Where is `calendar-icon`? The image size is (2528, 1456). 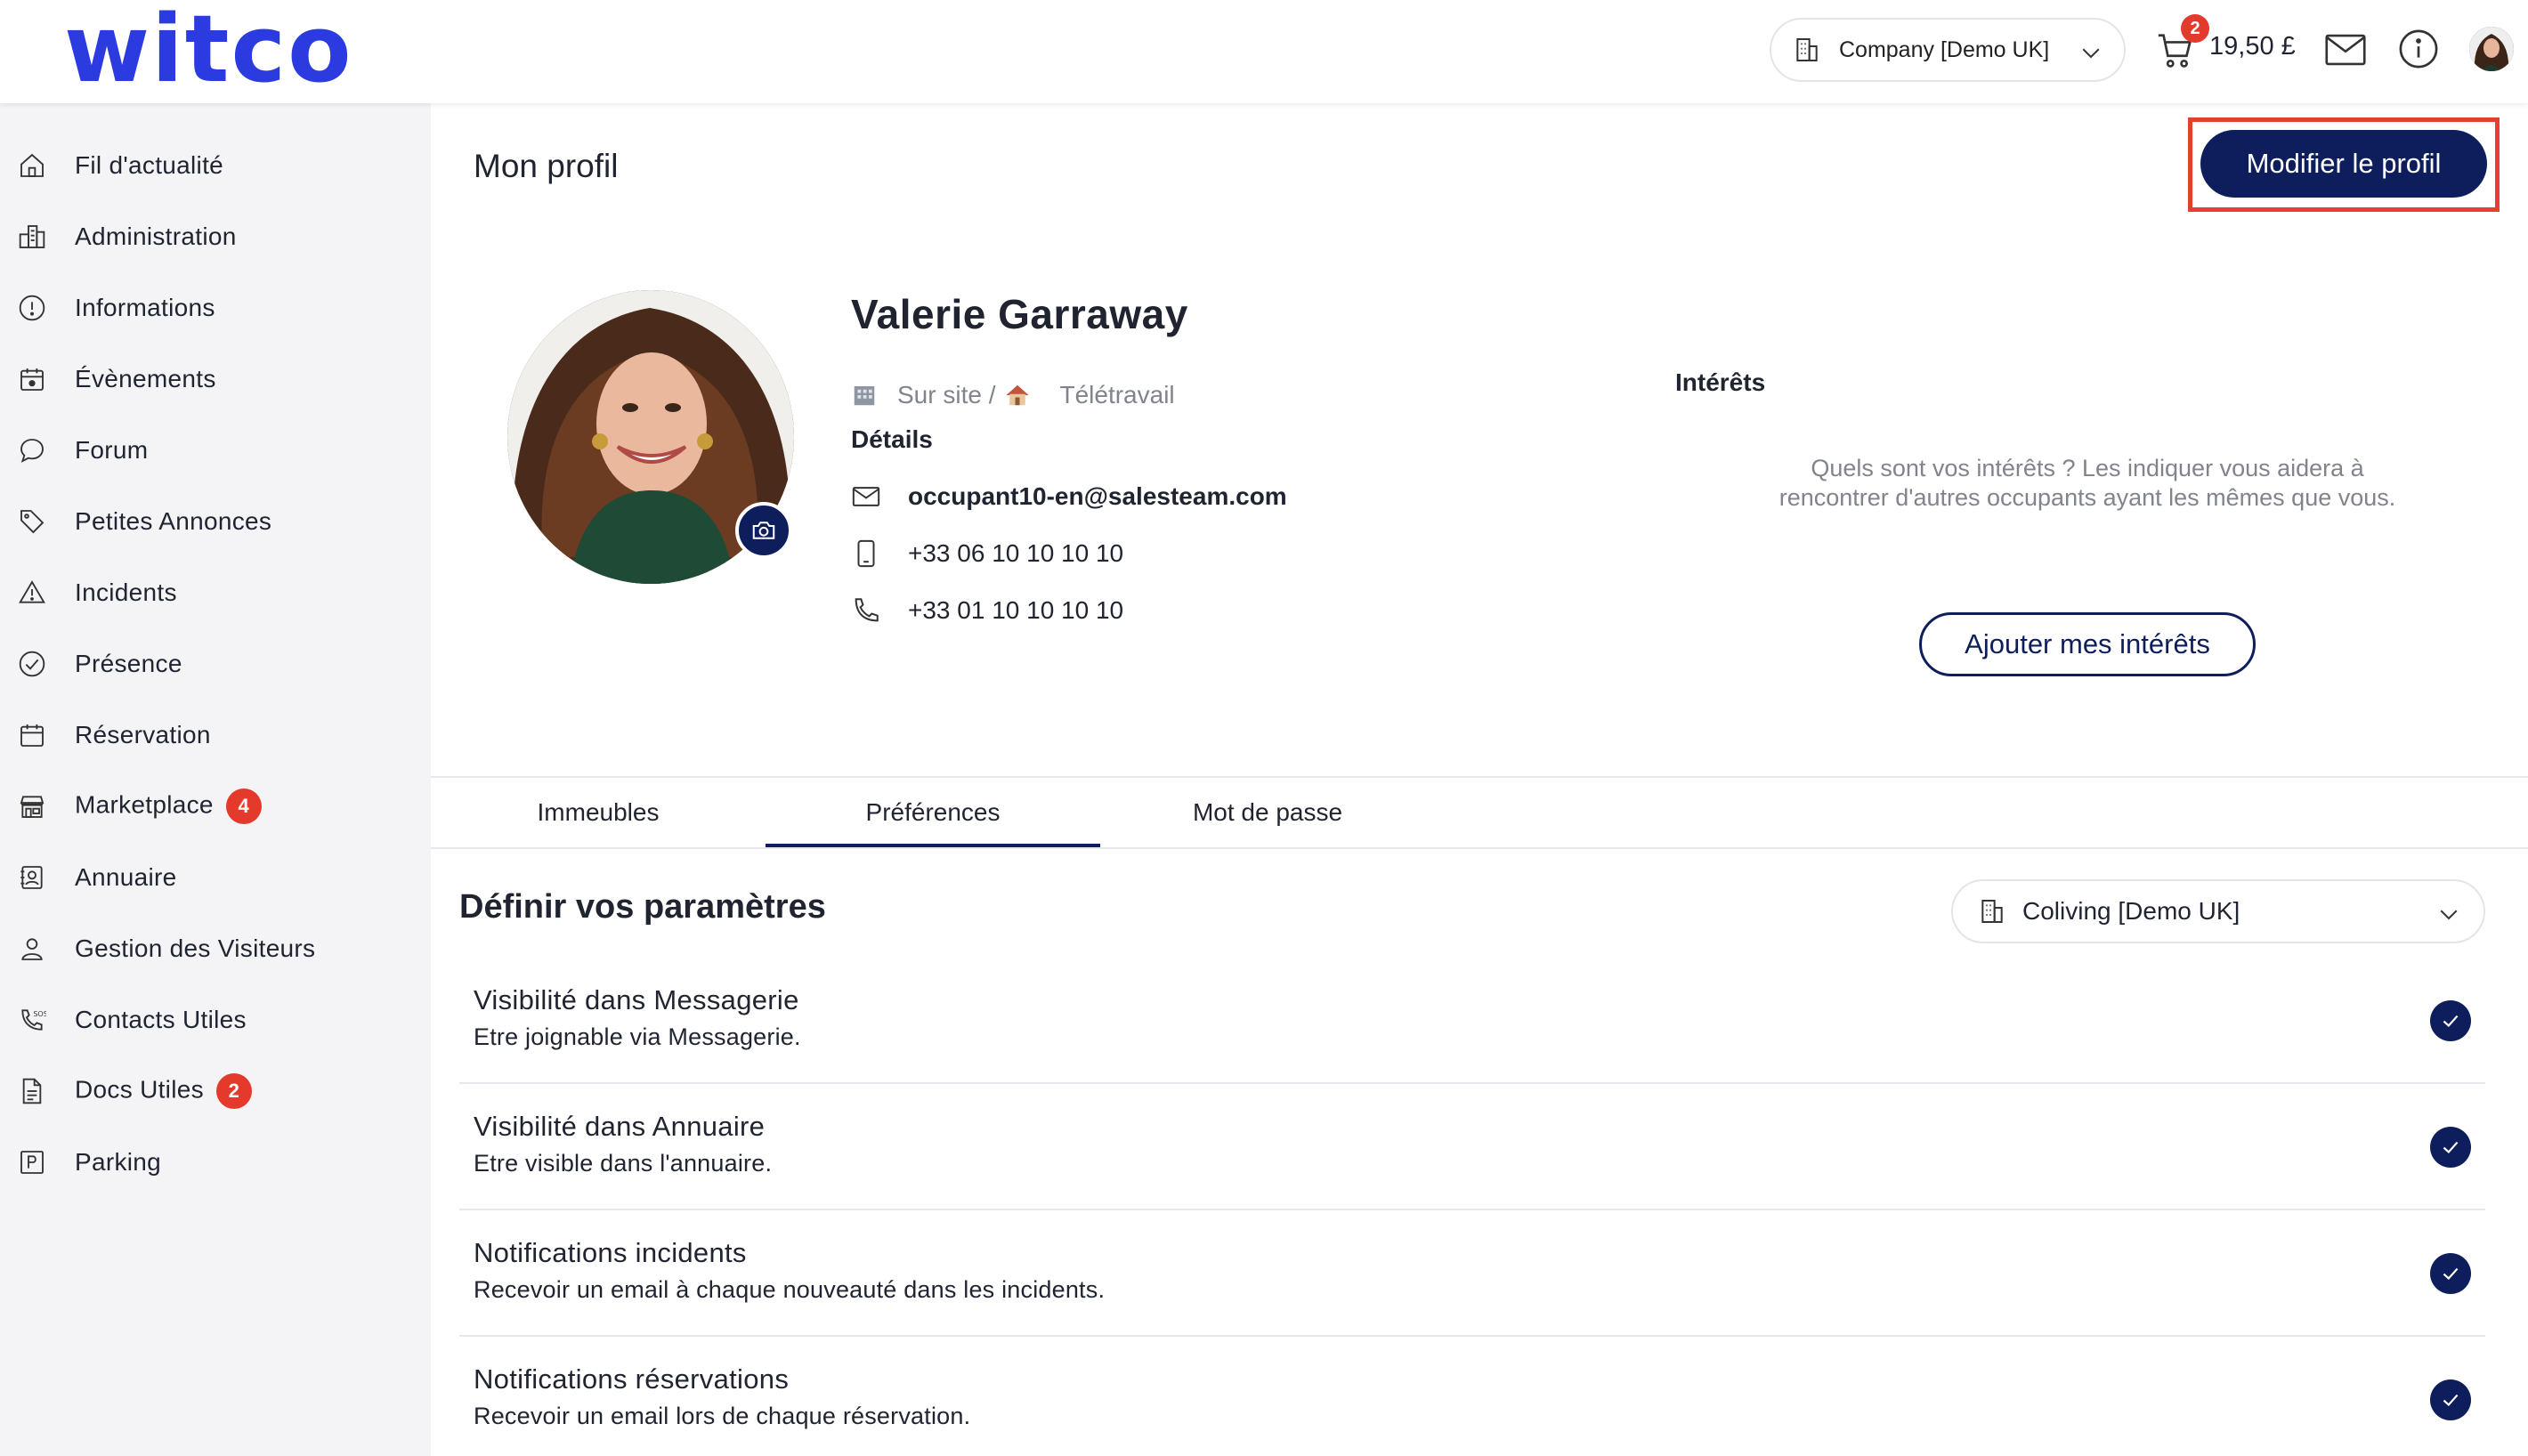
calendar-icon is located at coordinates (32, 735).